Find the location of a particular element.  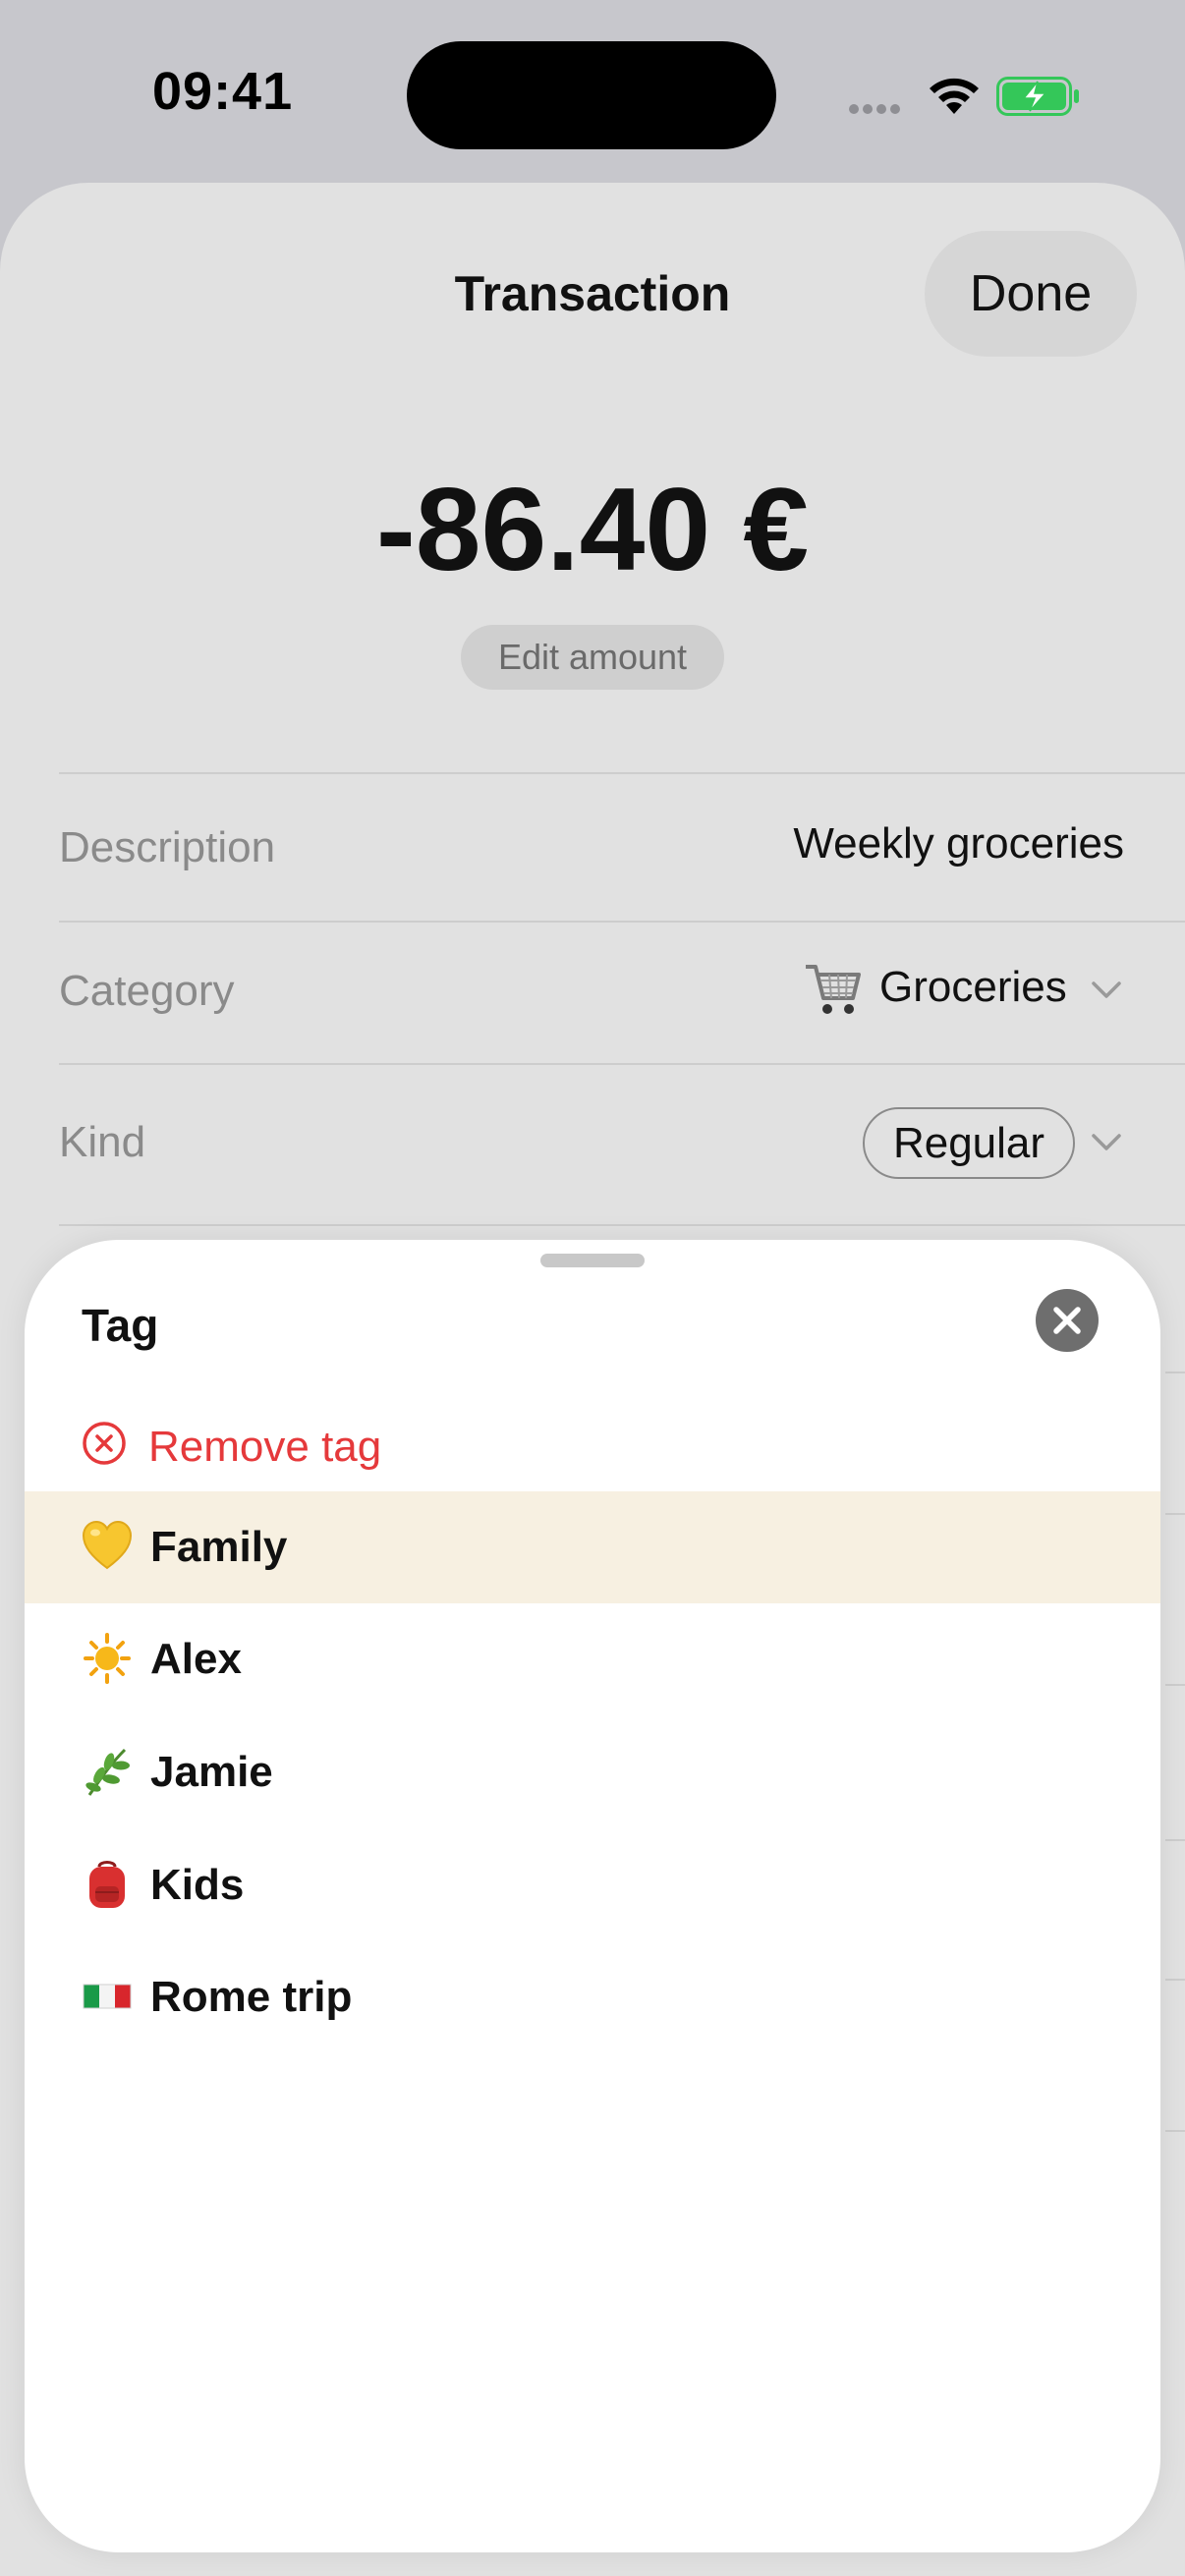

tag-item-jamie: Jamie is located at coordinates (592, 1772).